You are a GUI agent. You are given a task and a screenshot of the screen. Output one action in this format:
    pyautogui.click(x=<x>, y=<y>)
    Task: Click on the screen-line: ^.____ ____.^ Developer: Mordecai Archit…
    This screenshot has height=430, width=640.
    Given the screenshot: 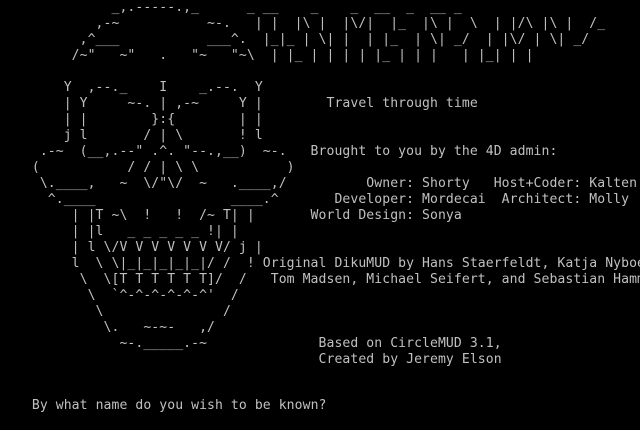 What is the action you would take?
    pyautogui.click(x=315, y=199)
    